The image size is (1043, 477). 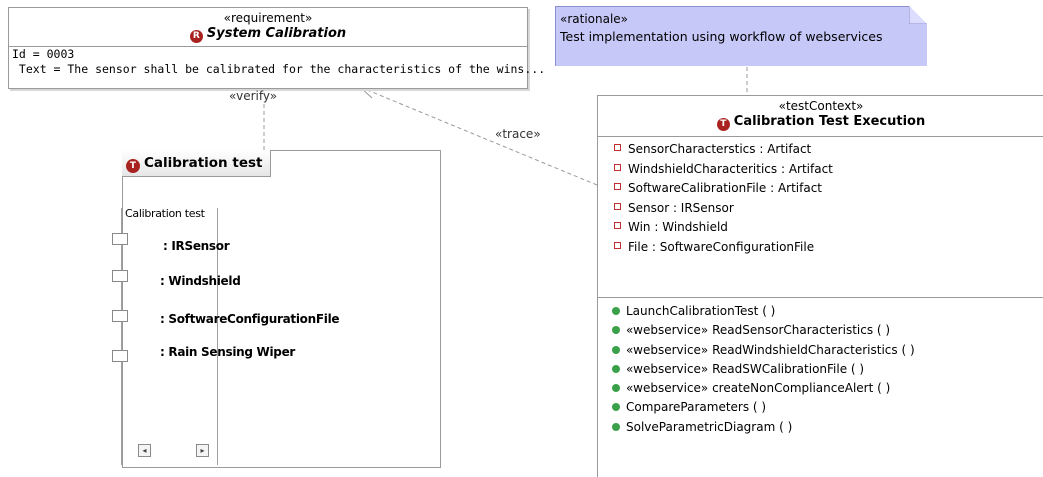 What do you see at coordinates (276, 33) in the screenshot?
I see `requirement-name: System Calibration` at bounding box center [276, 33].